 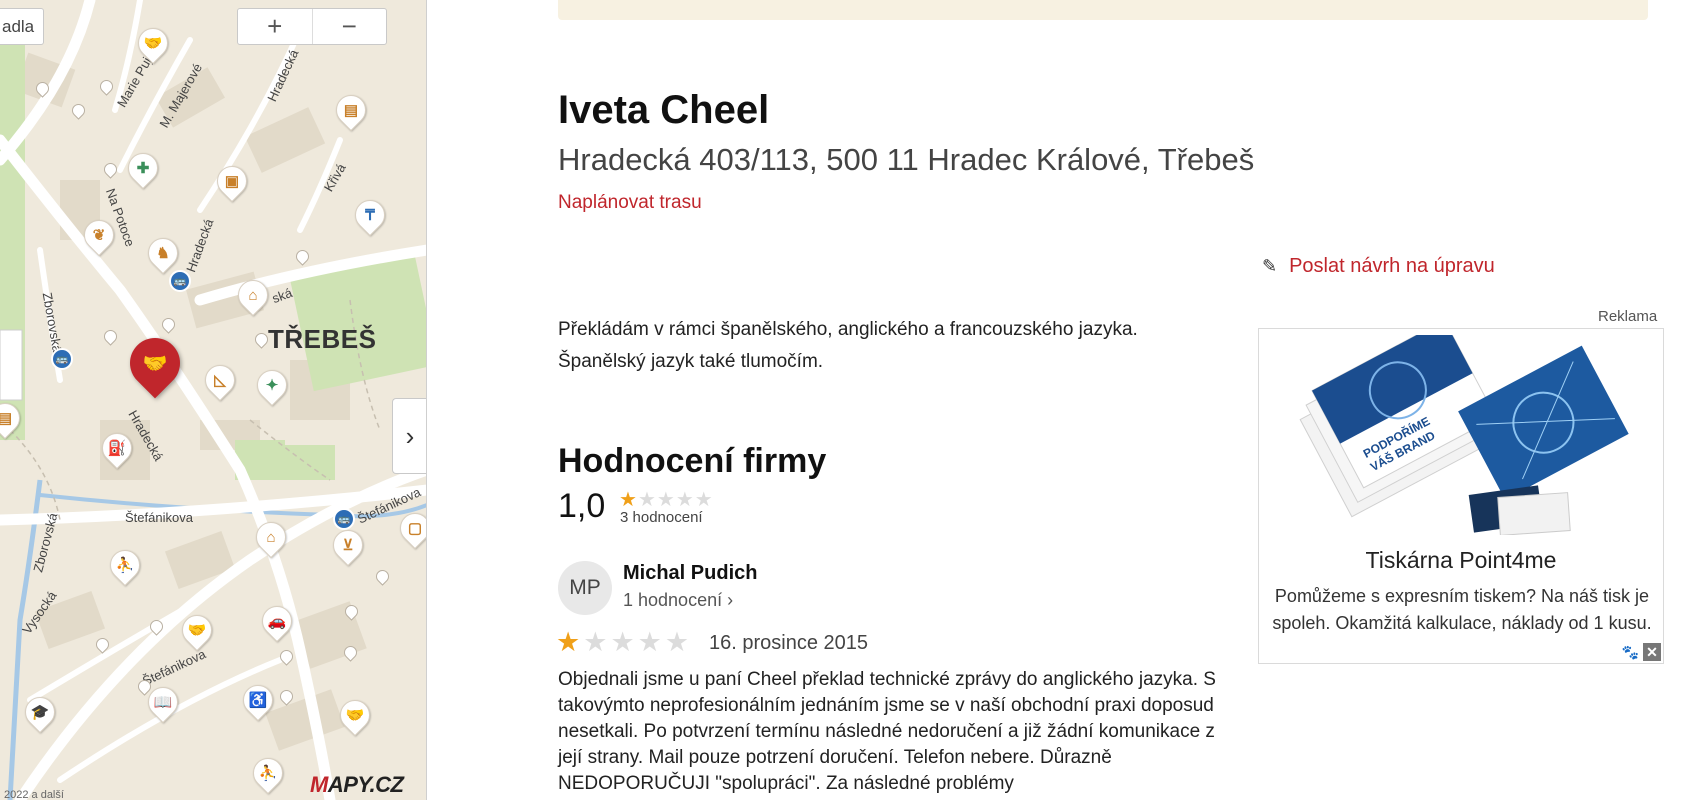 I want to click on review-date: 16. prosince 2015, so click(x=789, y=643).